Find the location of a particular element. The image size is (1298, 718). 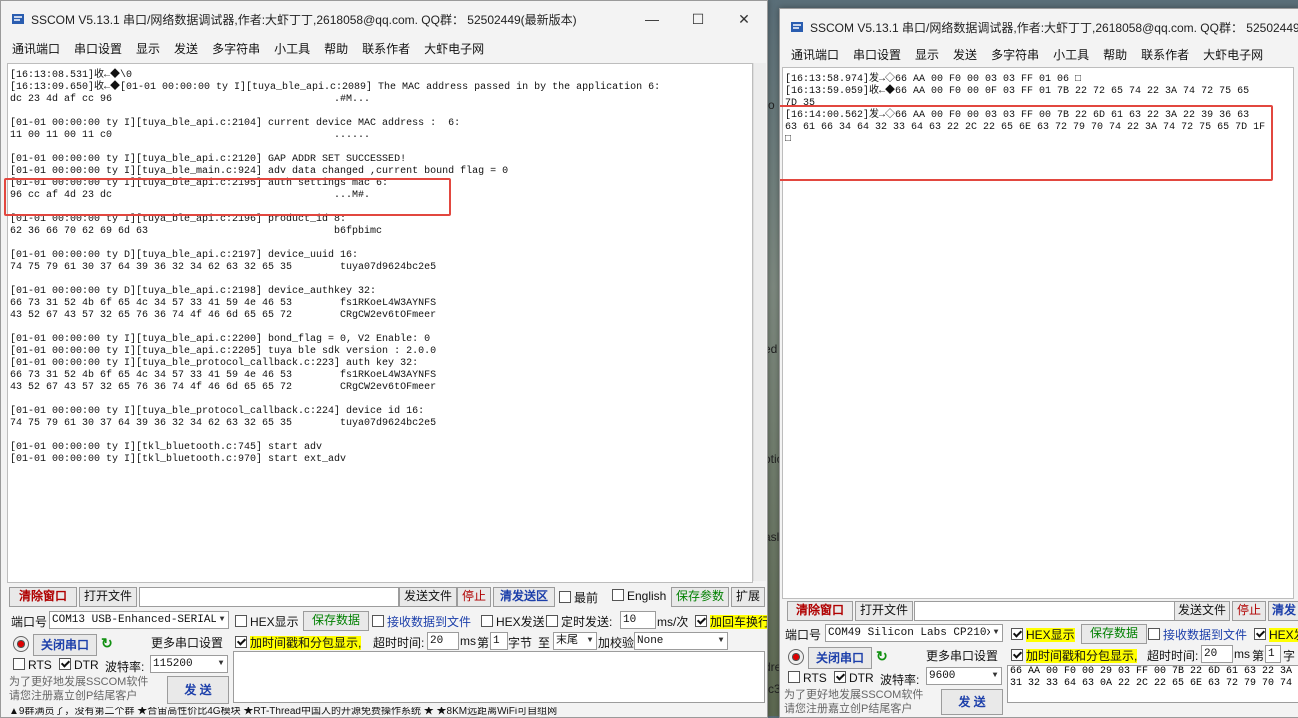

hex-send-checkbox: HEX发 is located at coordinates (1276, 634).